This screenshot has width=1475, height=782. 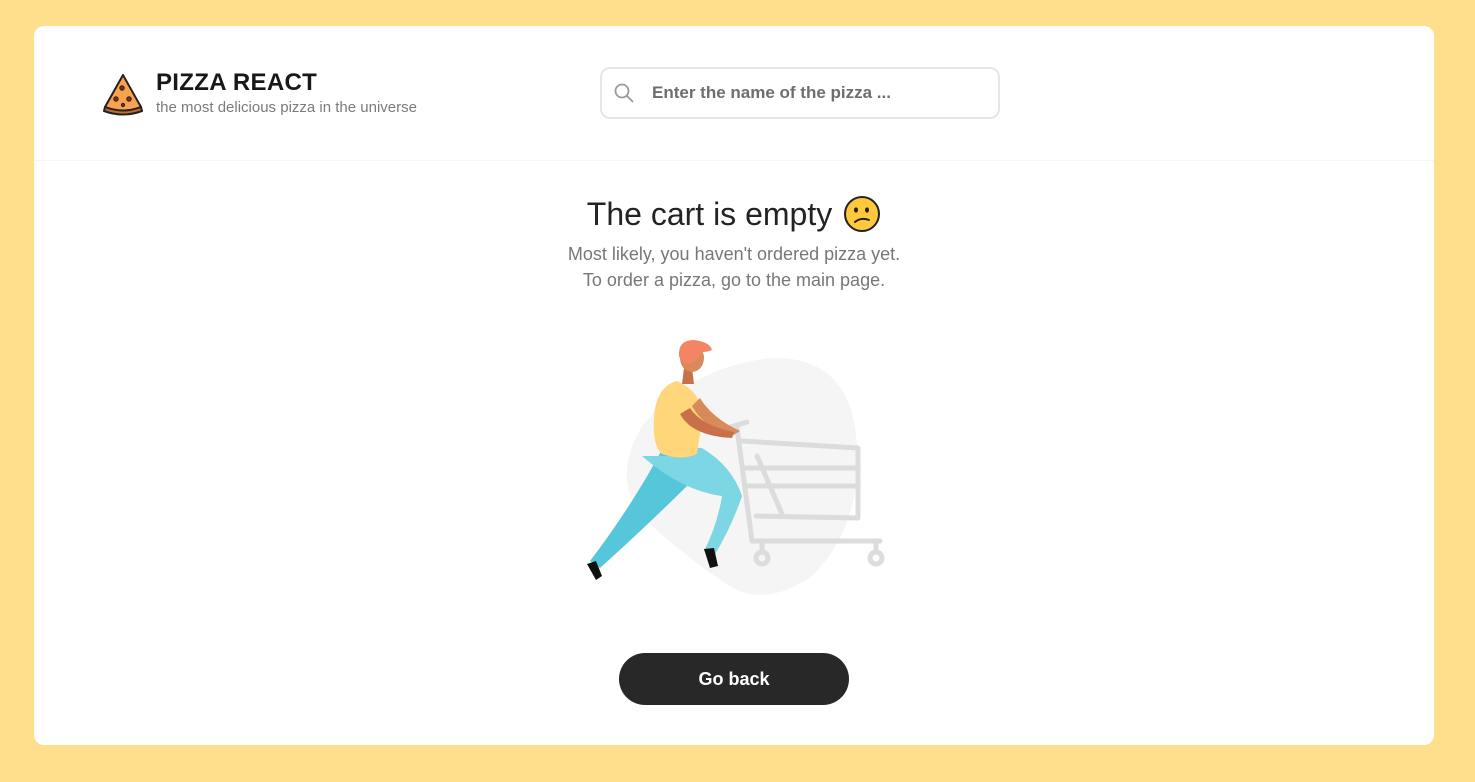 What do you see at coordinates (624, 93) in the screenshot?
I see `search-icon` at bounding box center [624, 93].